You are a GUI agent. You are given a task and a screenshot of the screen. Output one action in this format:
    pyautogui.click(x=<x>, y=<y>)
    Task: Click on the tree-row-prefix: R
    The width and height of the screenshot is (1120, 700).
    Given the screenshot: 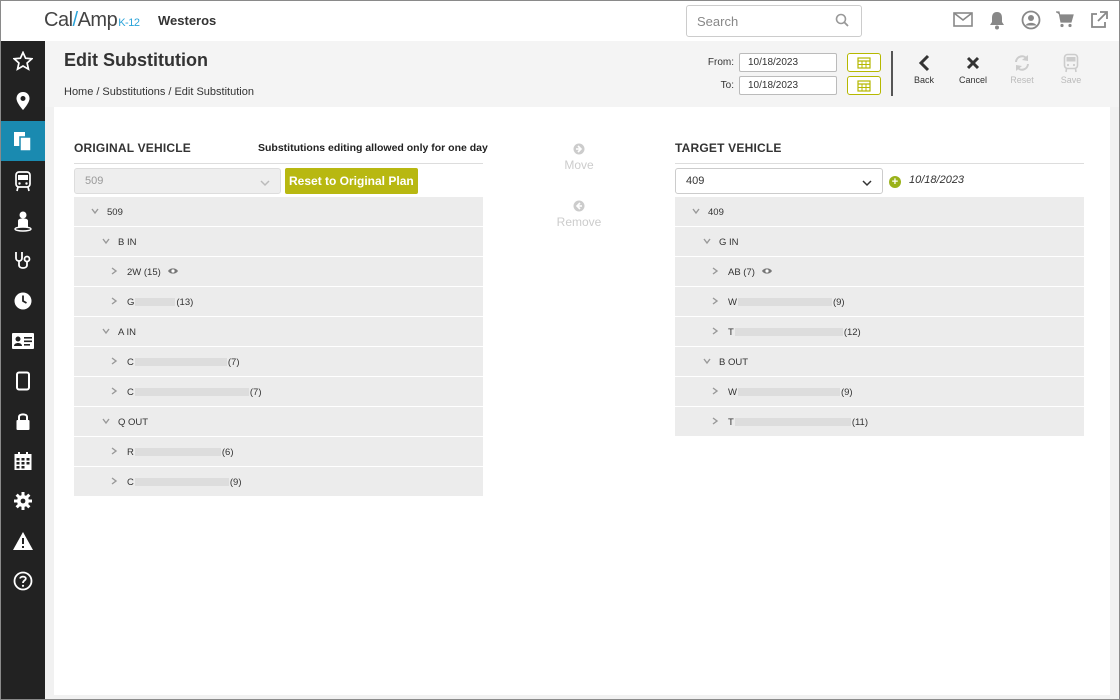 What is the action you would take?
    pyautogui.click(x=130, y=452)
    